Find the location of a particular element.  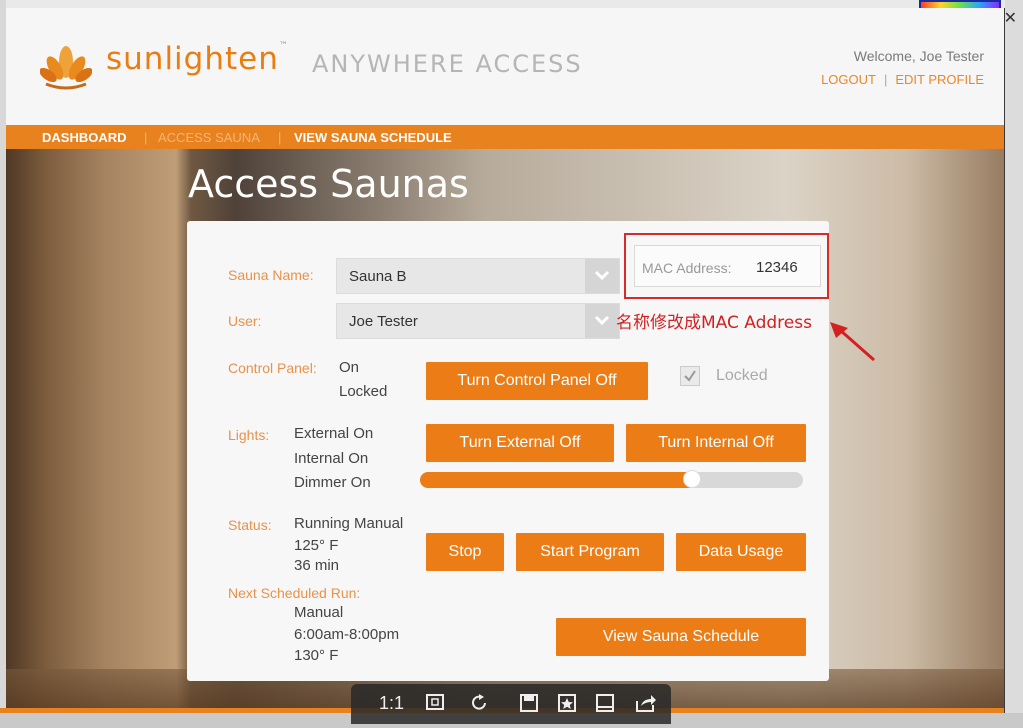

close-icon: ✕ is located at coordinates (1010, 18).